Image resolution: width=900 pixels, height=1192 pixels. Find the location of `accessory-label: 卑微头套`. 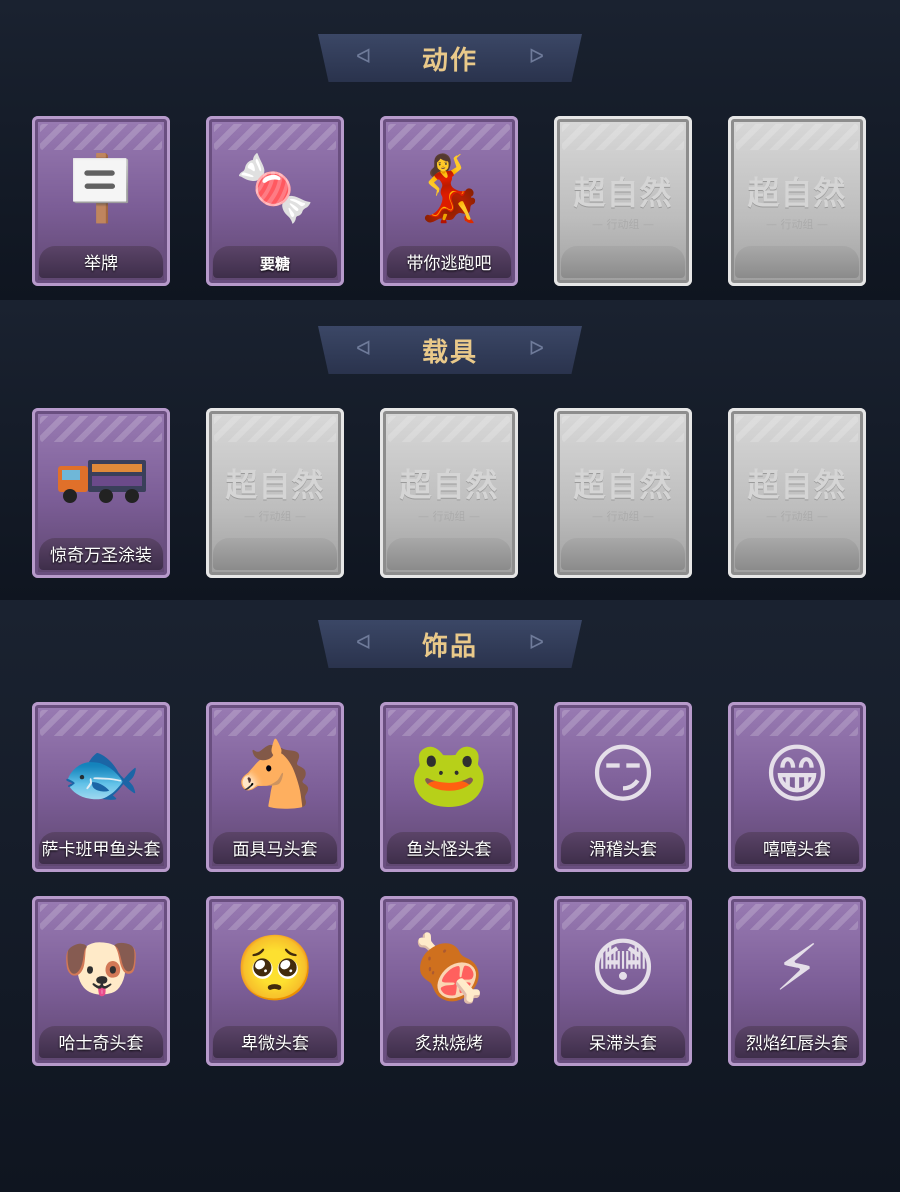

accessory-label: 卑微头套 is located at coordinates (275, 1044).